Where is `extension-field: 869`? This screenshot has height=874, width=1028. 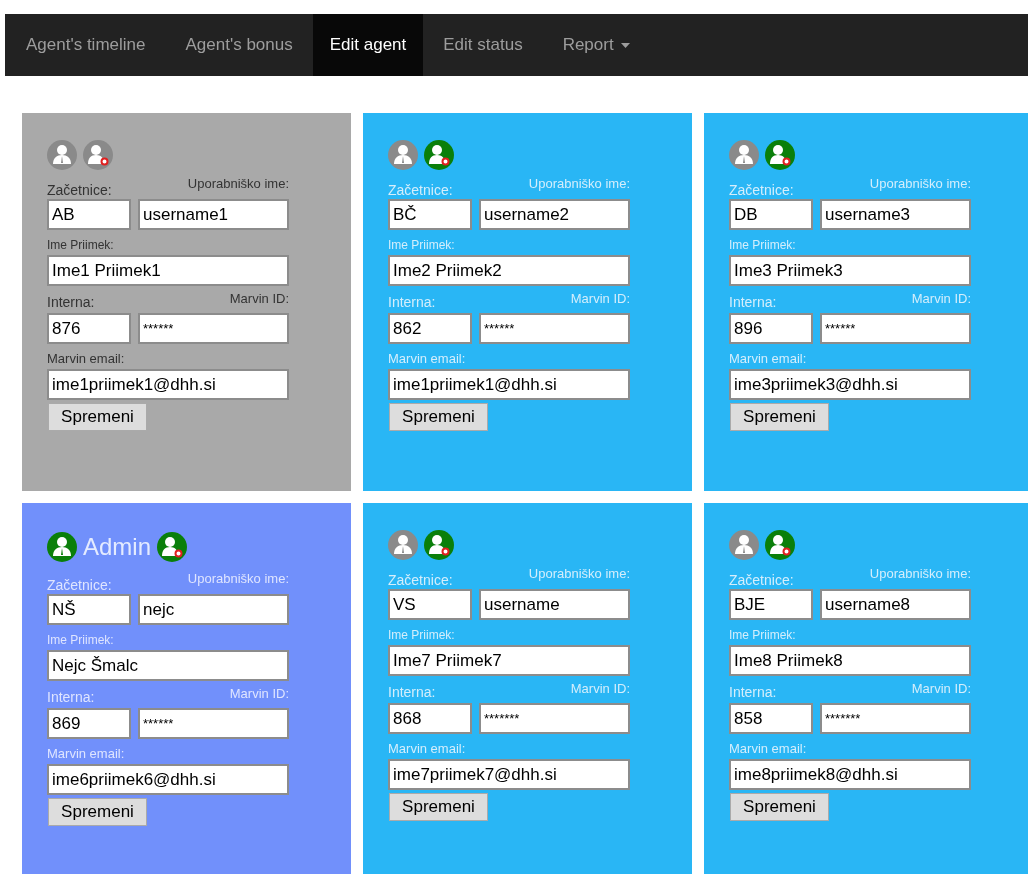 extension-field: 869 is located at coordinates (89, 723).